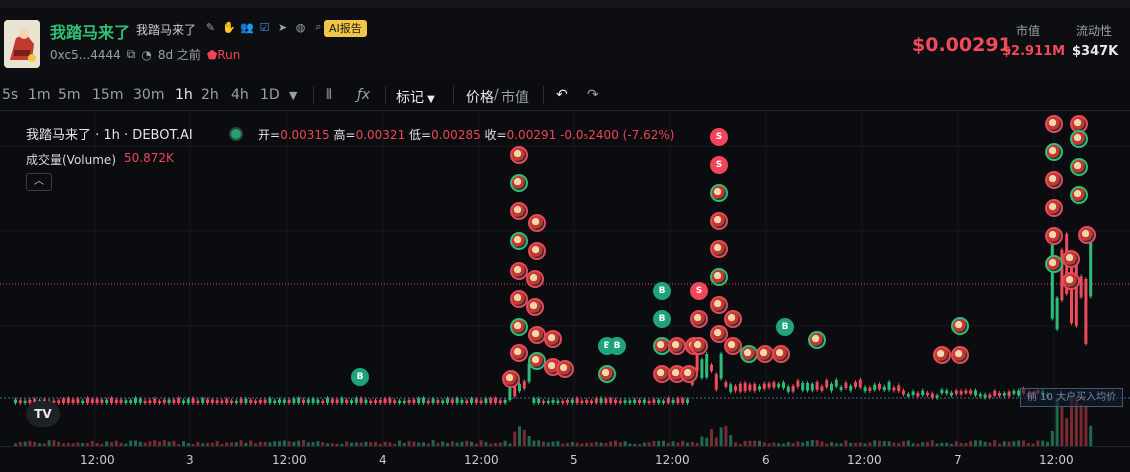 This screenshot has height=472, width=1130. Describe the element at coordinates (515, 97) in the screenshot. I see `mcap-toggle: 市值` at that location.